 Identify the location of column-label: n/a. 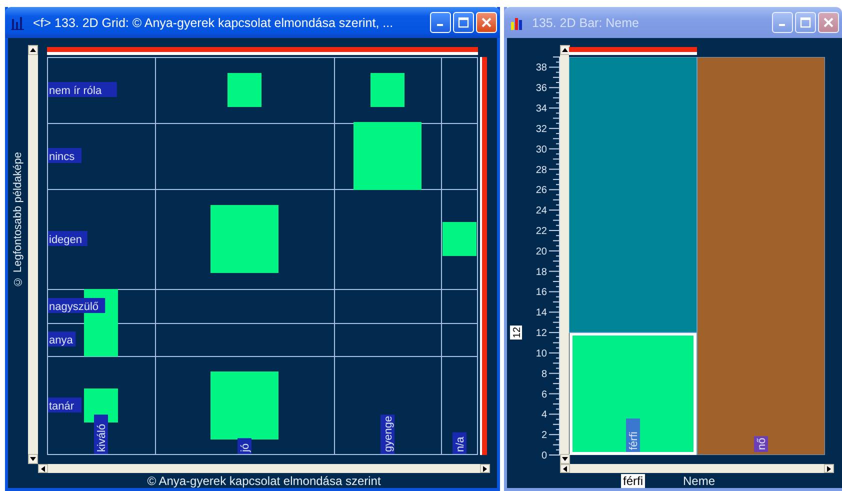
(459, 443).